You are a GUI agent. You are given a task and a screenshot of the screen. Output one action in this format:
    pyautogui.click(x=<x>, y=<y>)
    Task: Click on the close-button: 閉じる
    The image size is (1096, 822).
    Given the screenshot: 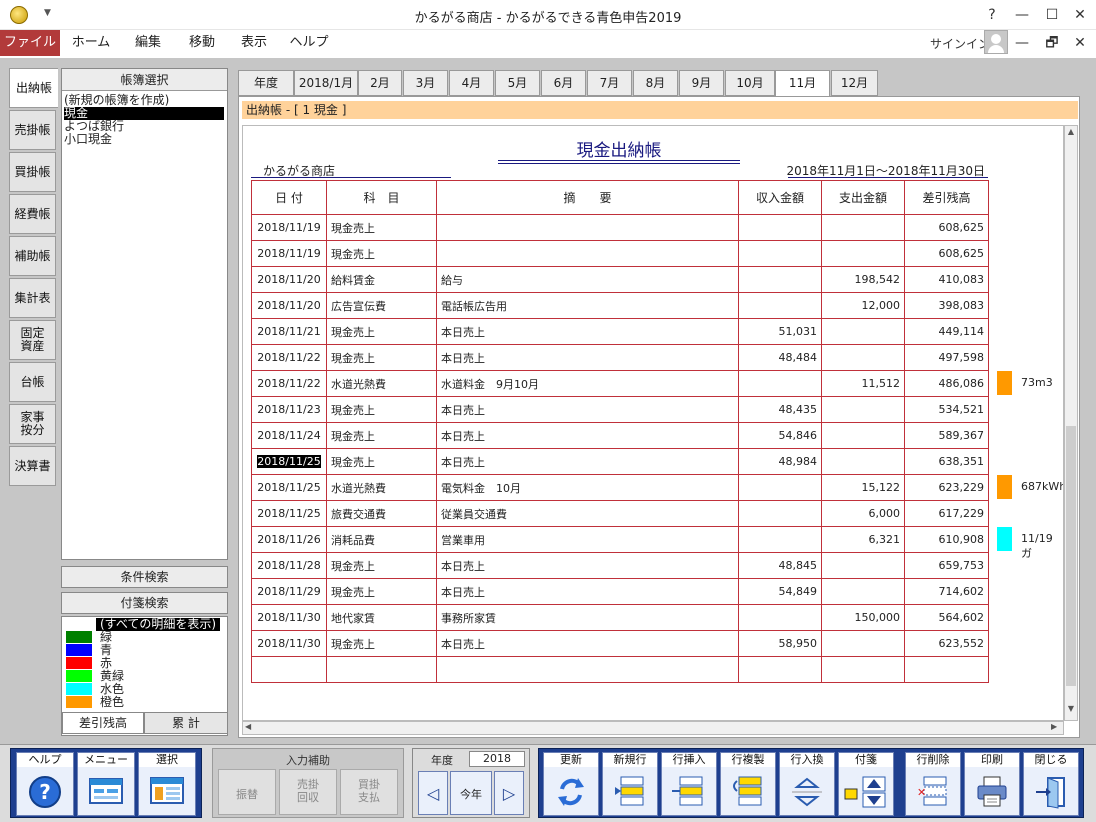 What is the action you would take?
    pyautogui.click(x=1051, y=784)
    